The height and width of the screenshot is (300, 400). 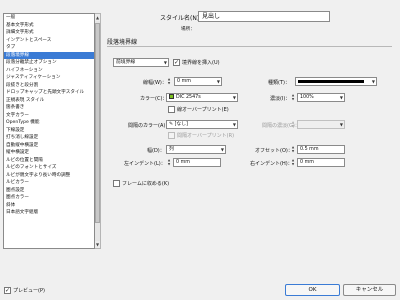 I want to click on insert-rule-checkbox: ✓, so click(x=176, y=62).